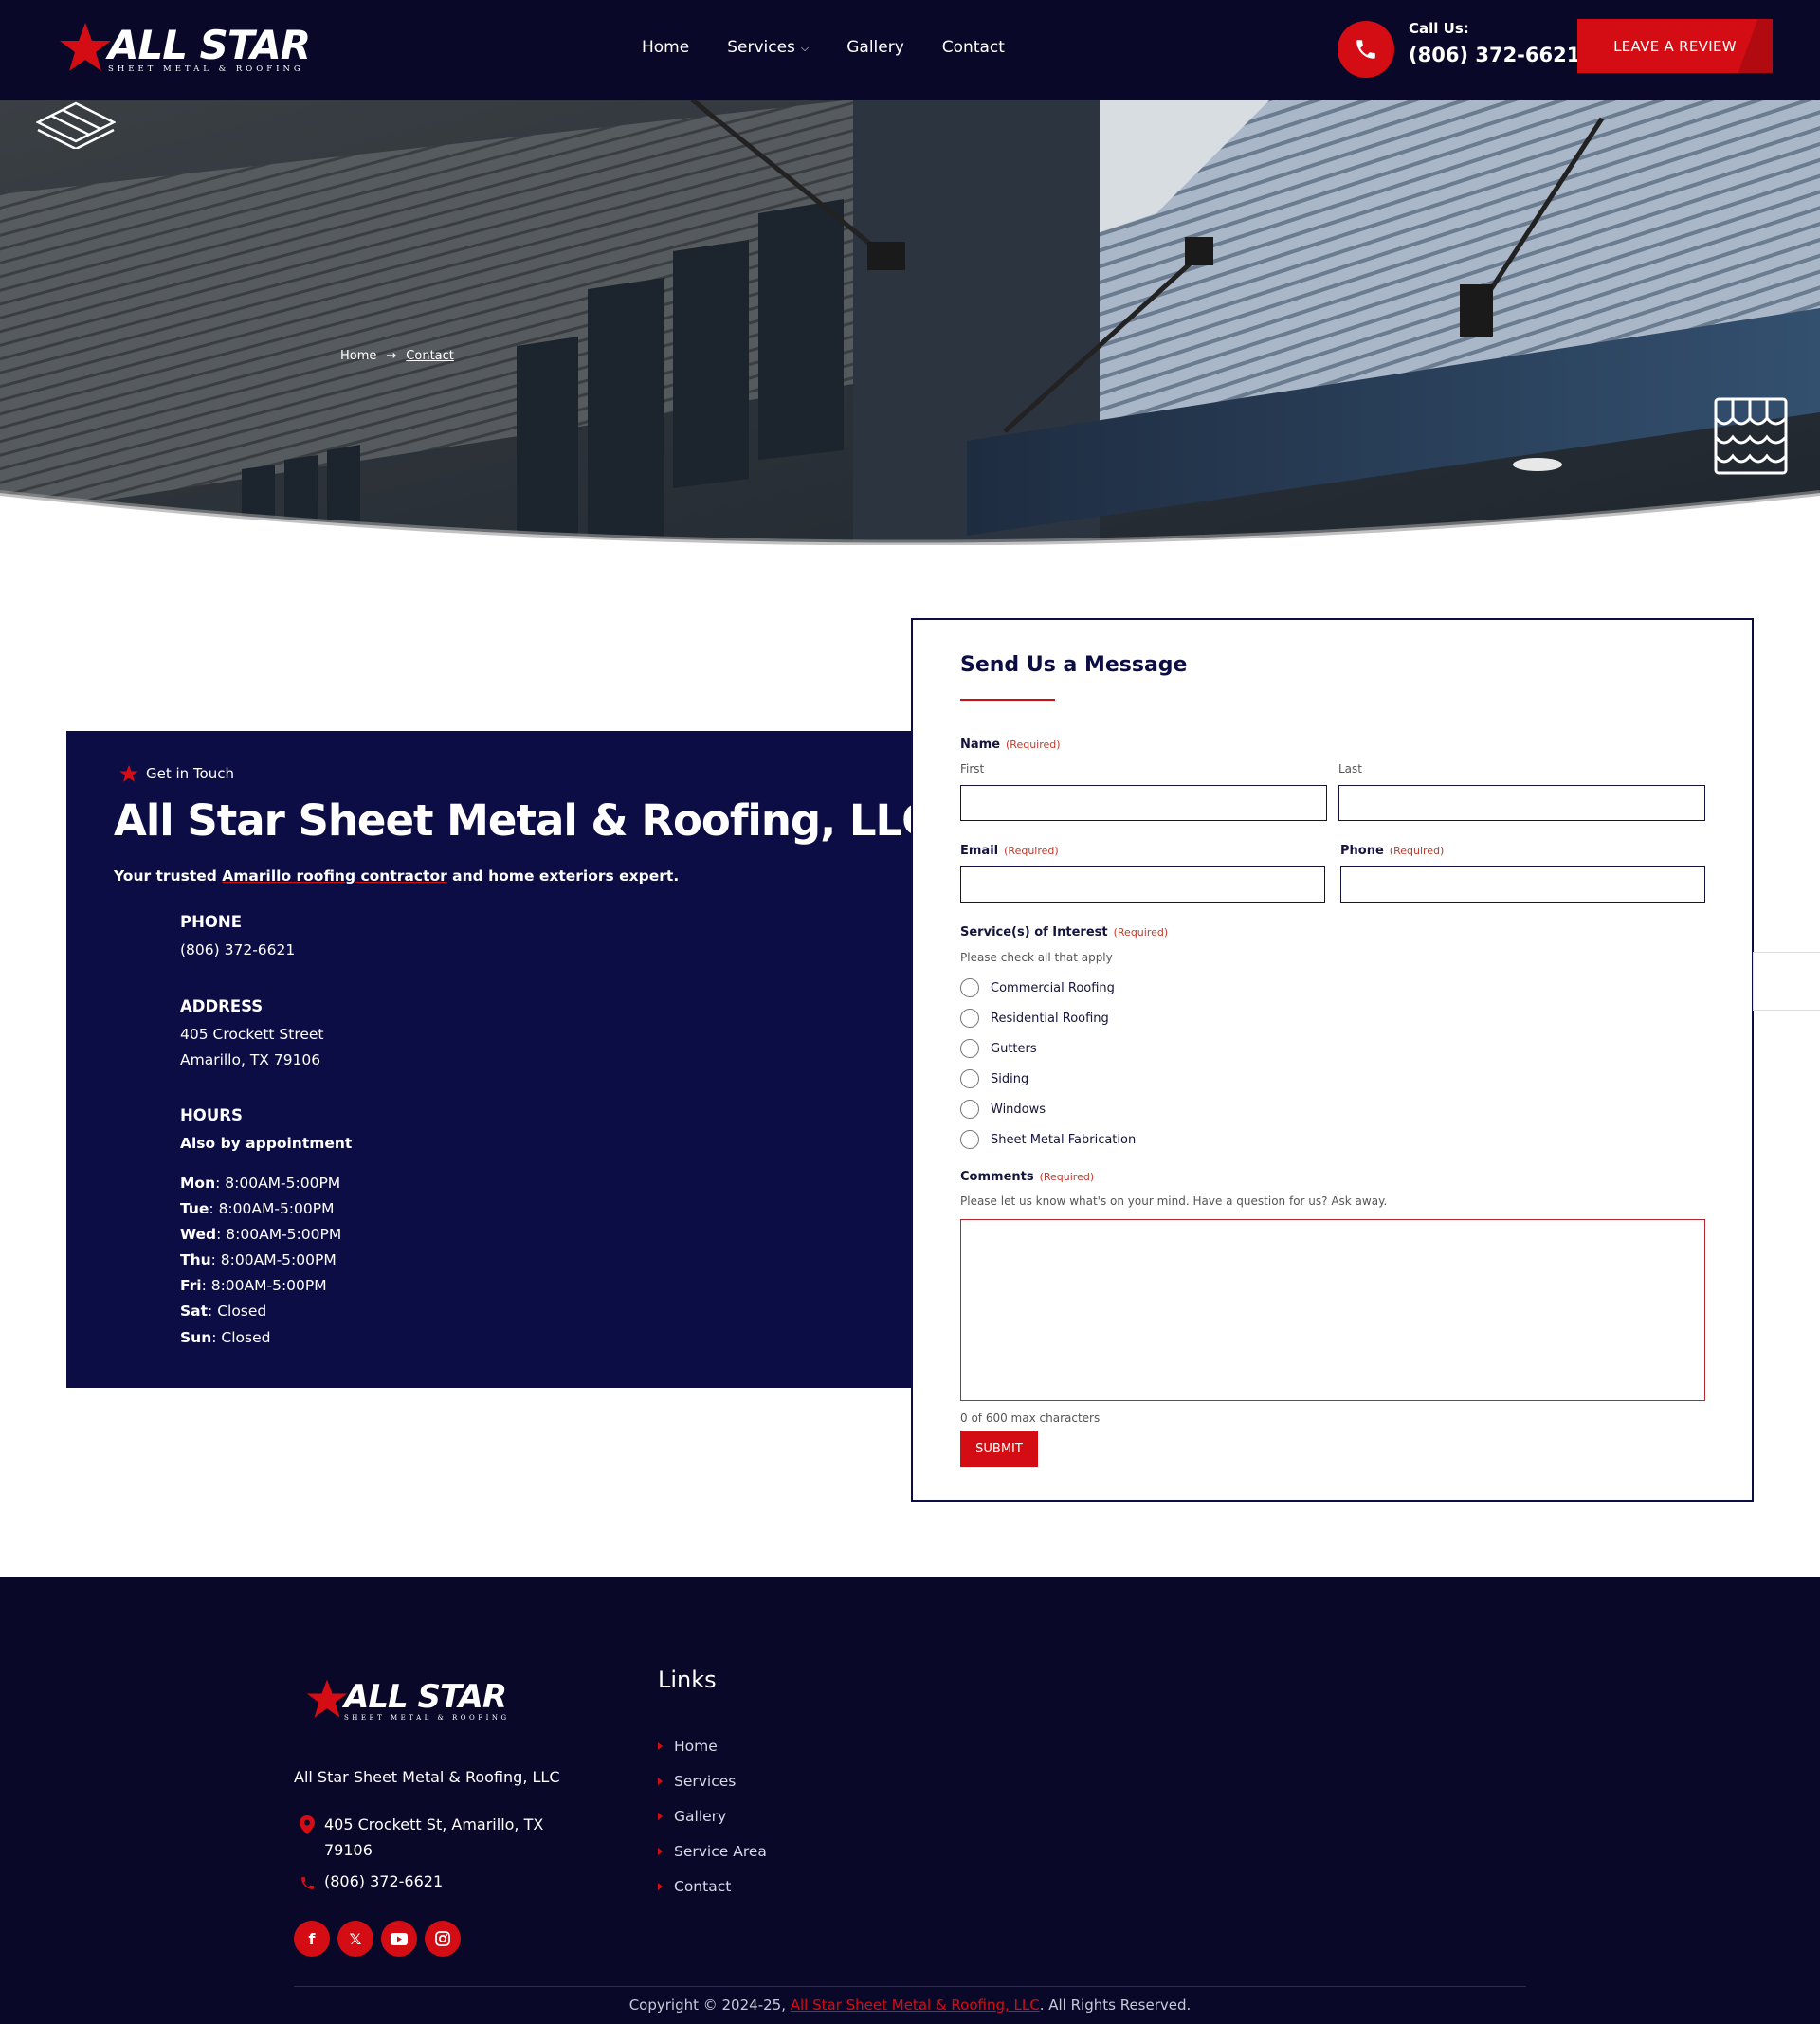  I want to click on copyright-company-link: All Star Sheet Metal & Roofing, LLC, so click(915, 2006).